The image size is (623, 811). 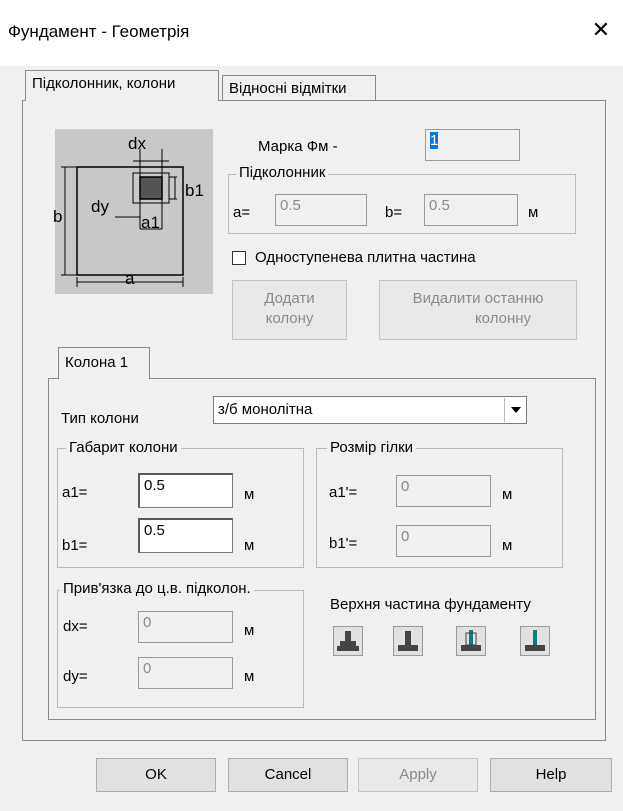 What do you see at coordinates (156, 775) in the screenshot?
I see `ok-button: OK` at bounding box center [156, 775].